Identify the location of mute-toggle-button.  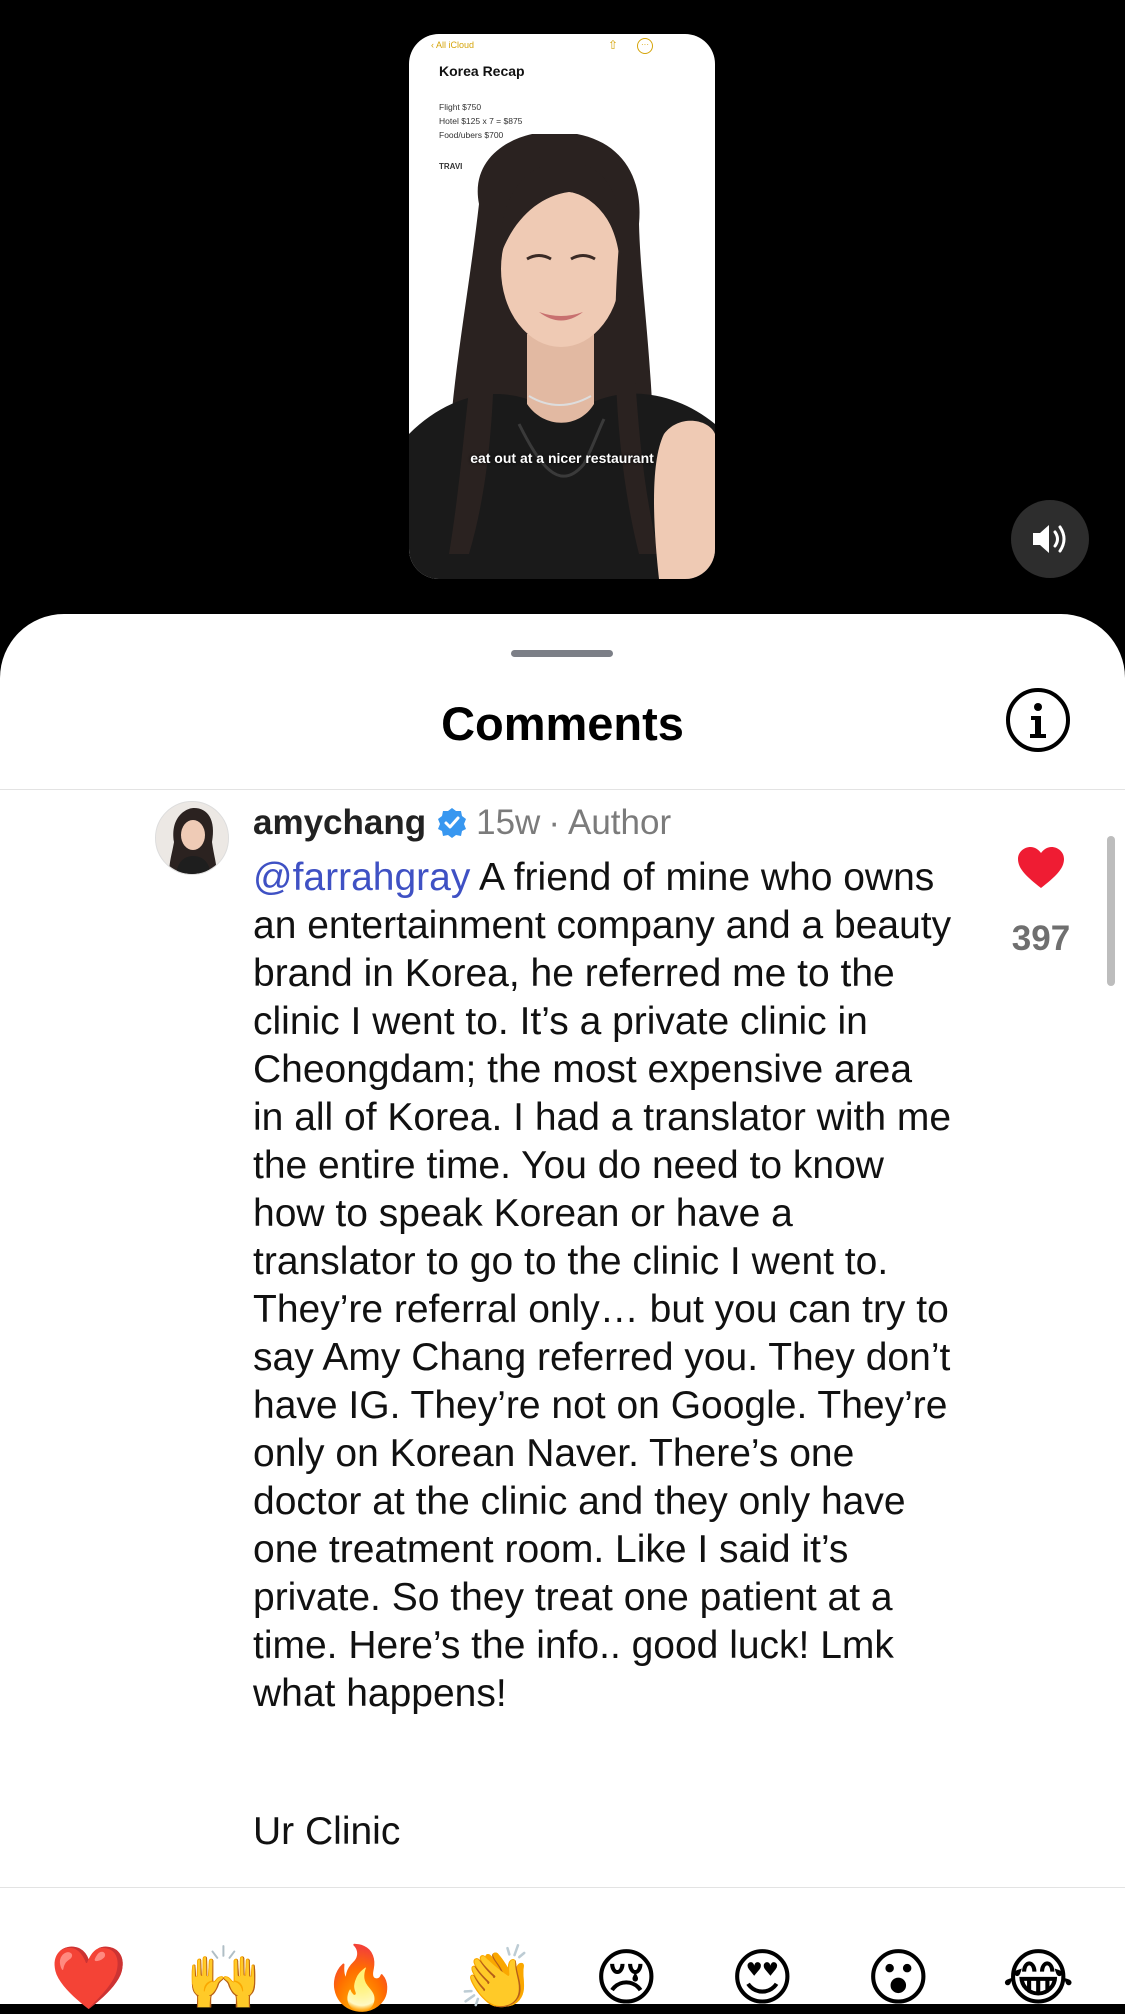
(1050, 539).